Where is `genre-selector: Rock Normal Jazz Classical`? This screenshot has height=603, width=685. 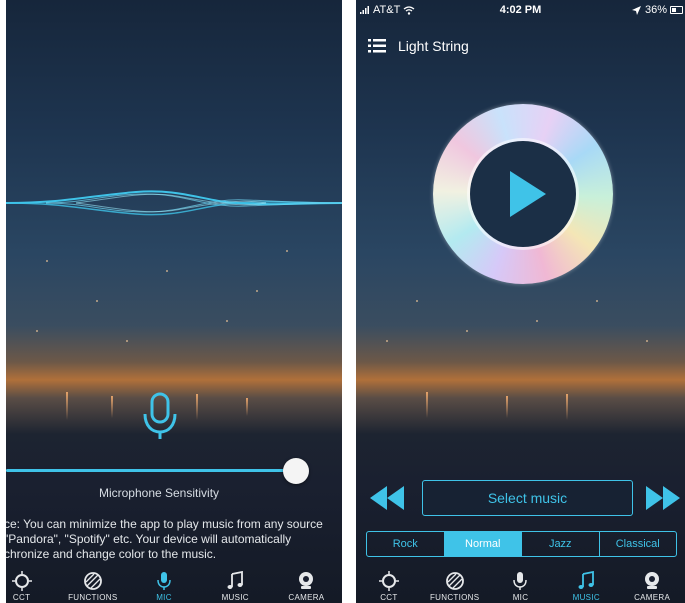 genre-selector: Rock Normal Jazz Classical is located at coordinates (521, 544).